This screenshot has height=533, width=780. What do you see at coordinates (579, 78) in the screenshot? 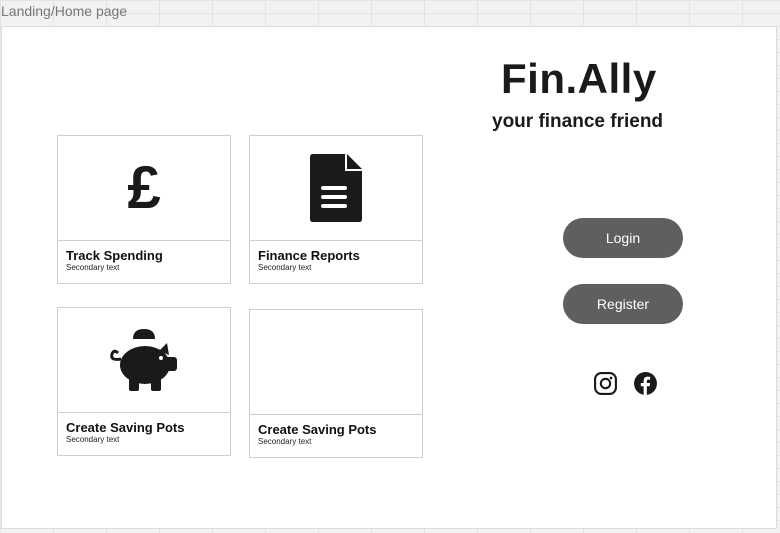
I see `brand-title: Fin.Ally` at bounding box center [579, 78].